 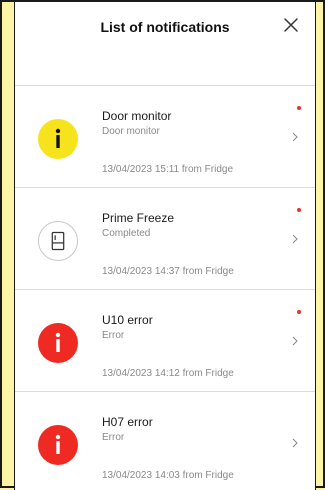 I want to click on notification-timestamp: 13/04/2023 15:11 from Fridge, so click(x=168, y=169).